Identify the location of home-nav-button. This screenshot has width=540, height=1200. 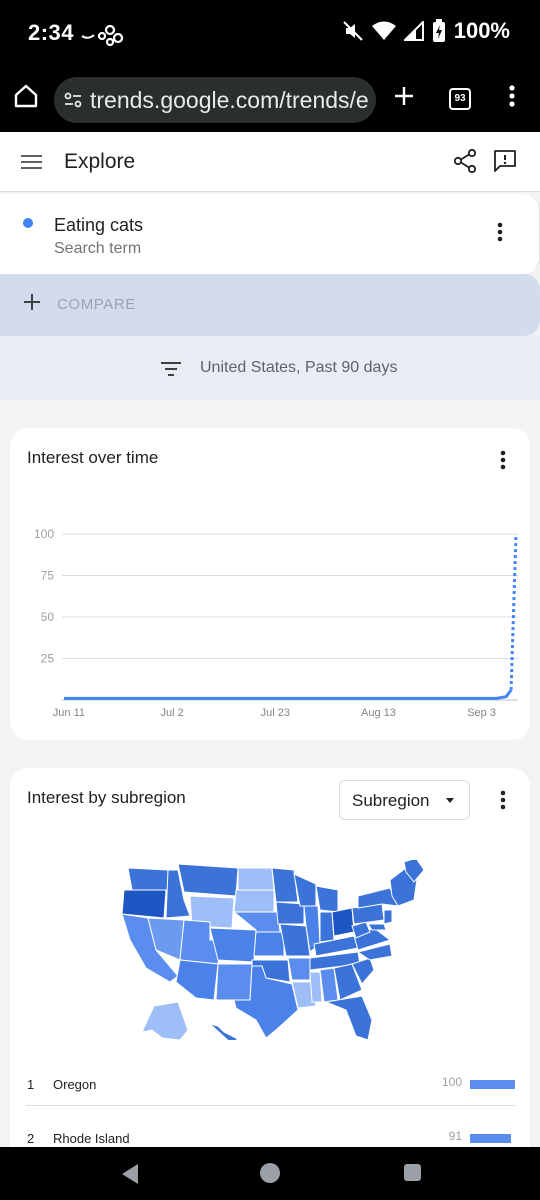
(270, 1173).